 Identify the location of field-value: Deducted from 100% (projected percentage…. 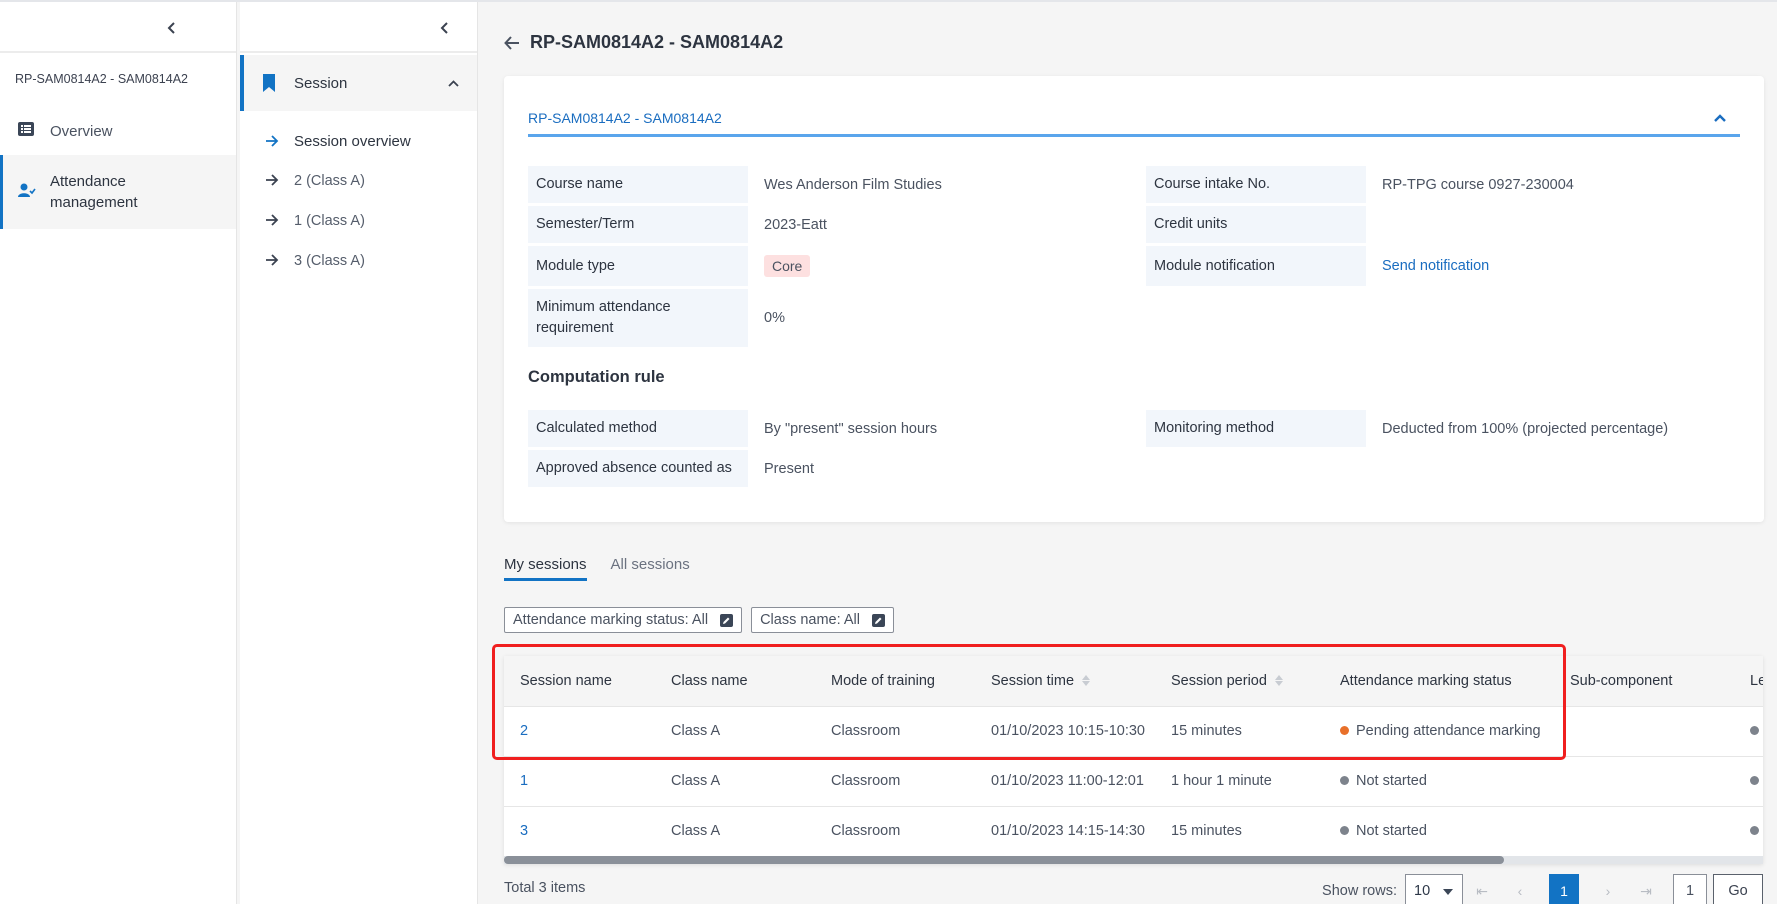
(1525, 428).